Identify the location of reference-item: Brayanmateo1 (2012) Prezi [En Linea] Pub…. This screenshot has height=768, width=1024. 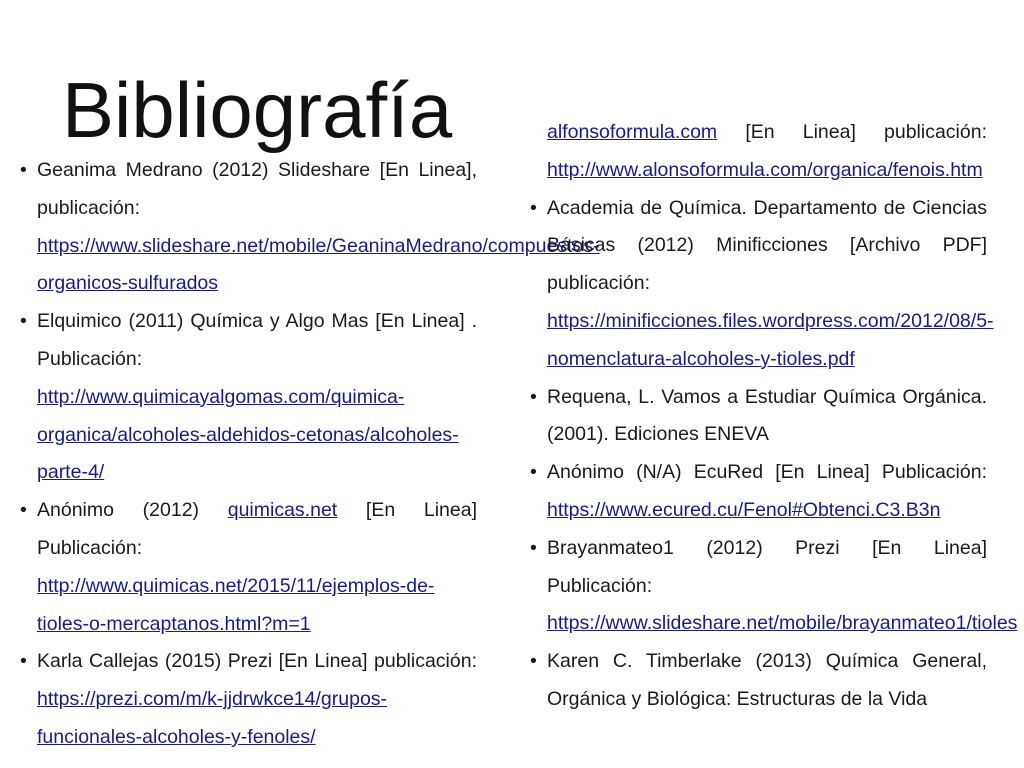
(773, 586).